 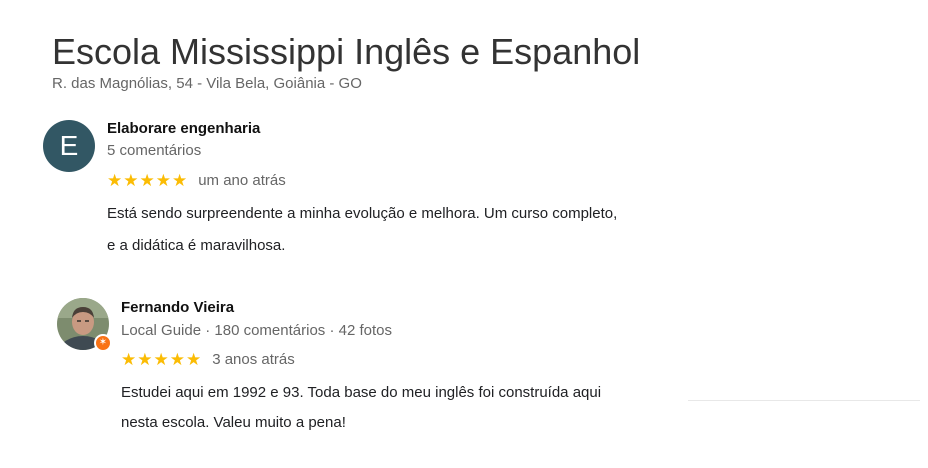 What do you see at coordinates (84, 325) in the screenshot?
I see `reviewer-avatar: ✶` at bounding box center [84, 325].